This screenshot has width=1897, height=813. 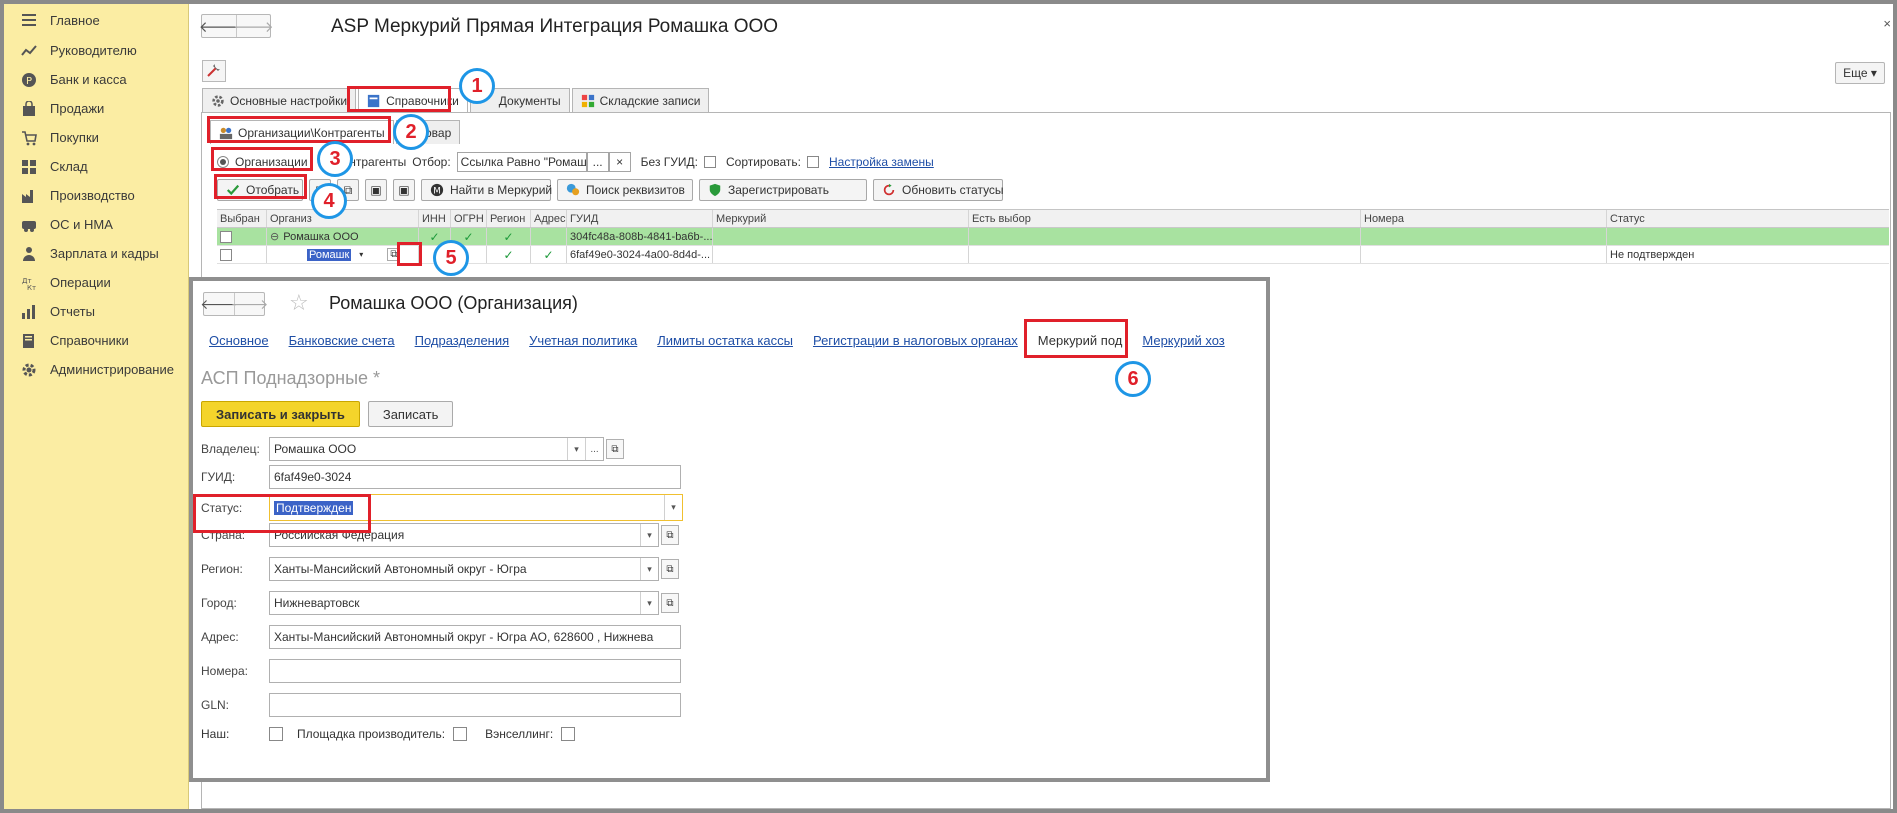 What do you see at coordinates (279, 100) in the screenshot?
I see `tab-main-settings: Основные настройки` at bounding box center [279, 100].